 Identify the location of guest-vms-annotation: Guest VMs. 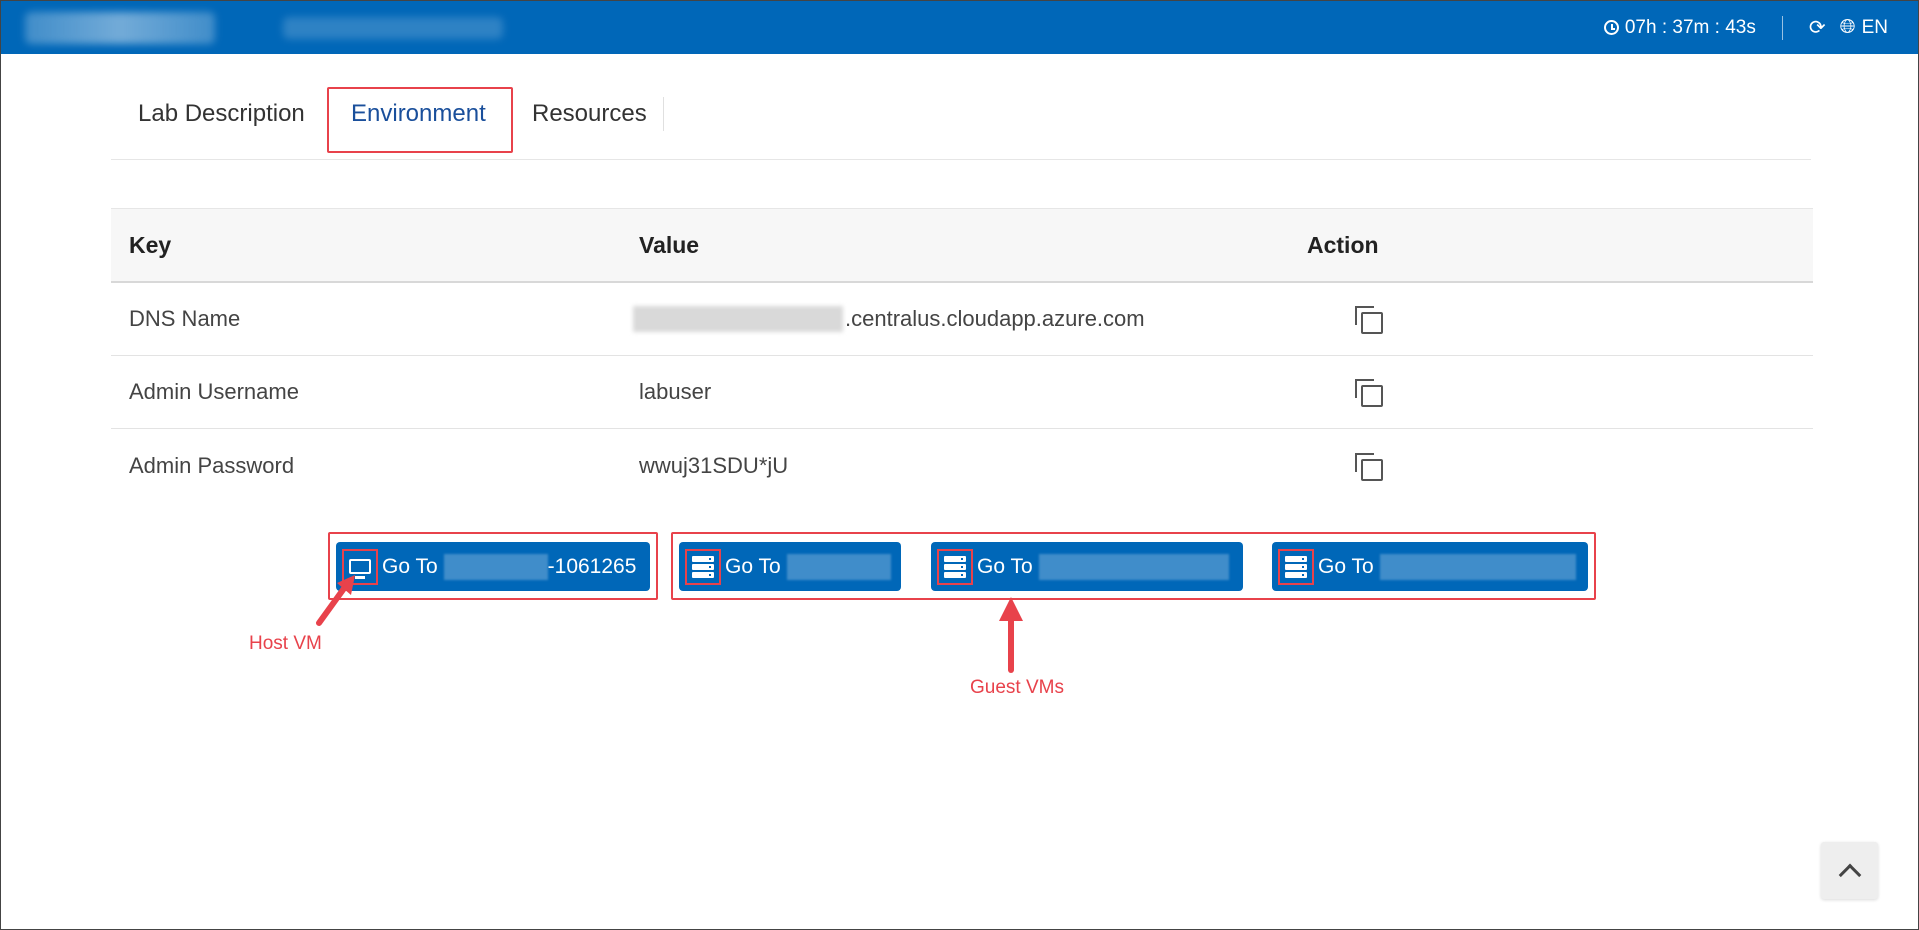
(1017, 687).